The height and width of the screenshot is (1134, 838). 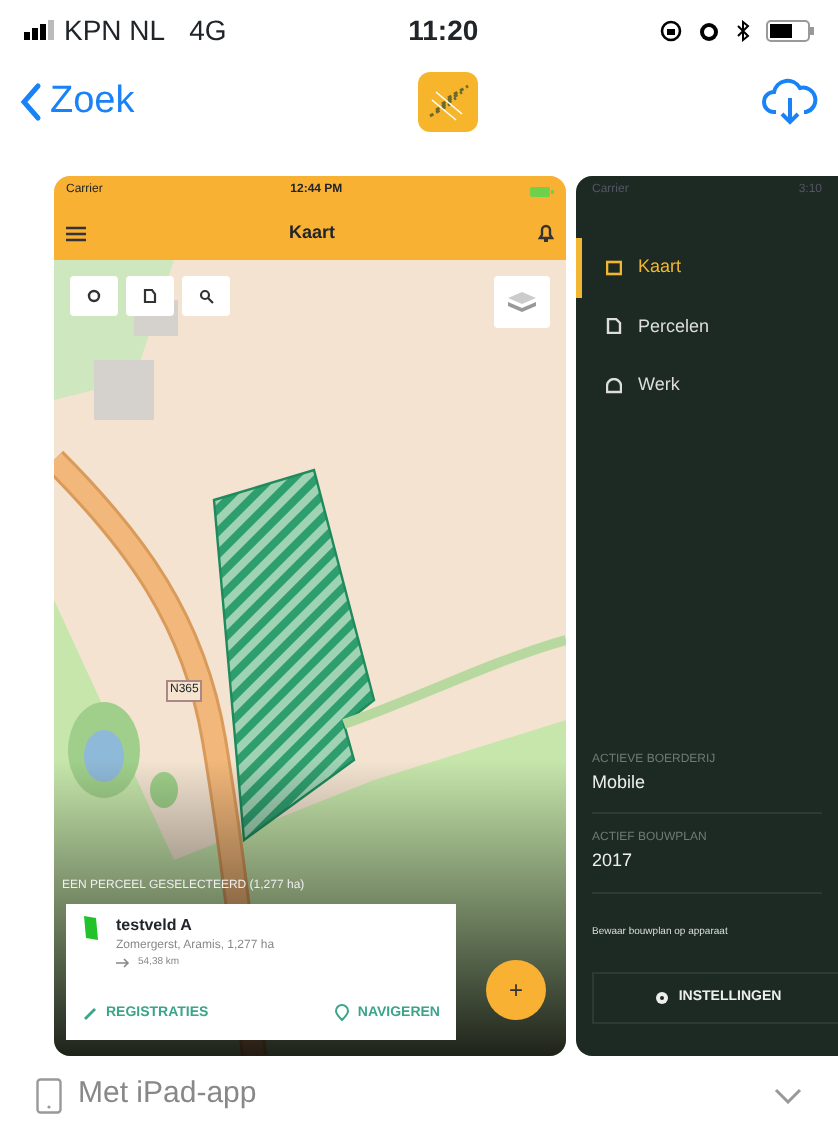 What do you see at coordinates (77, 102) in the screenshot?
I see `back-button: Zoek` at bounding box center [77, 102].